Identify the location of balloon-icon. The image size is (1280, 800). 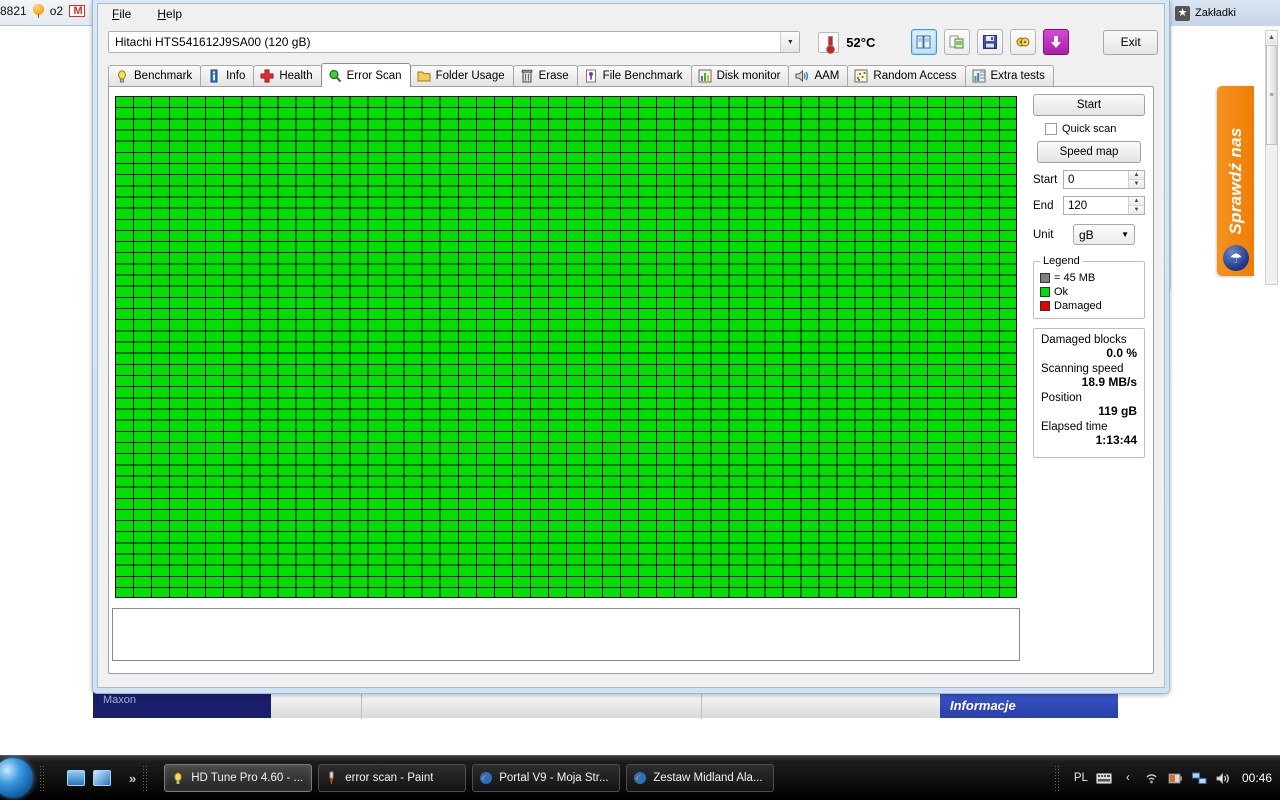
(38, 11).